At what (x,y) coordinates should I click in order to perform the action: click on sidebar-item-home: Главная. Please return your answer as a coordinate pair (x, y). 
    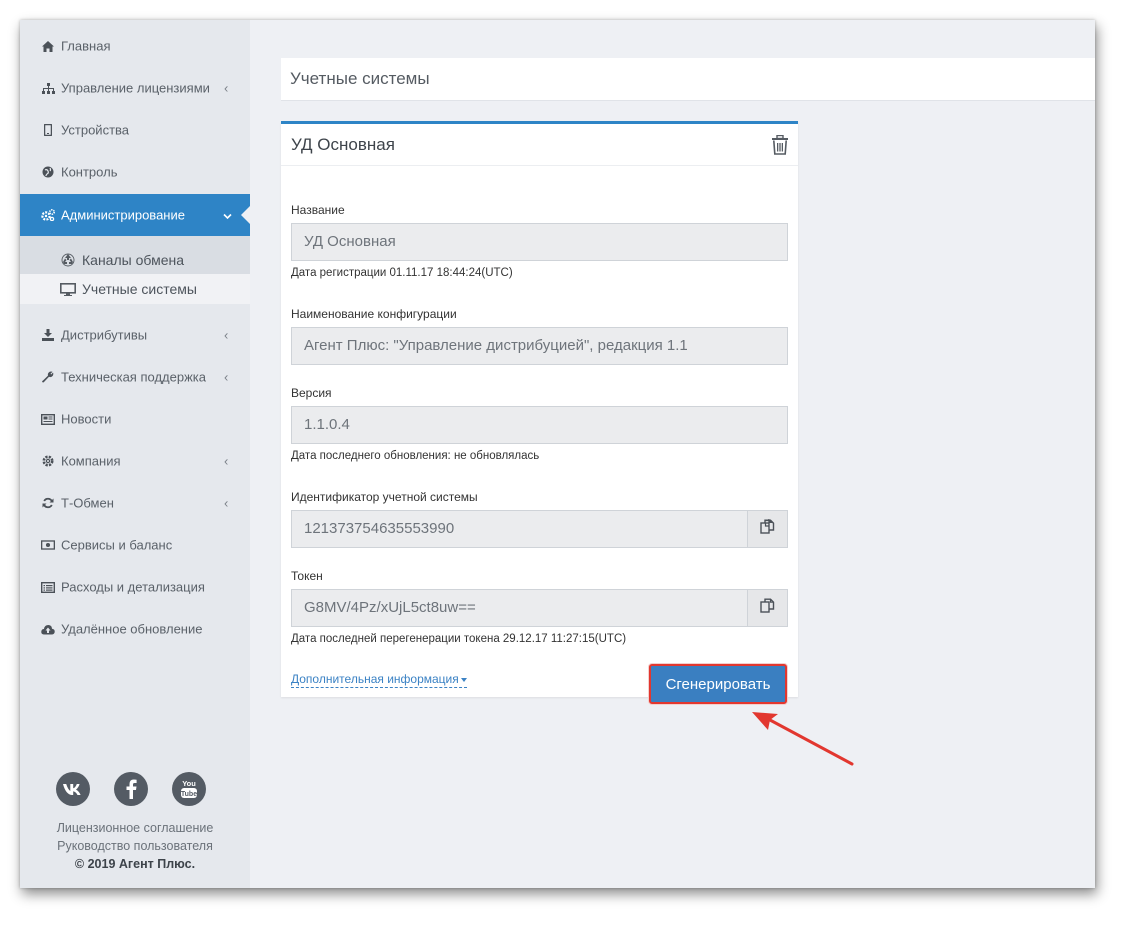
    Looking at the image, I should click on (135, 46).